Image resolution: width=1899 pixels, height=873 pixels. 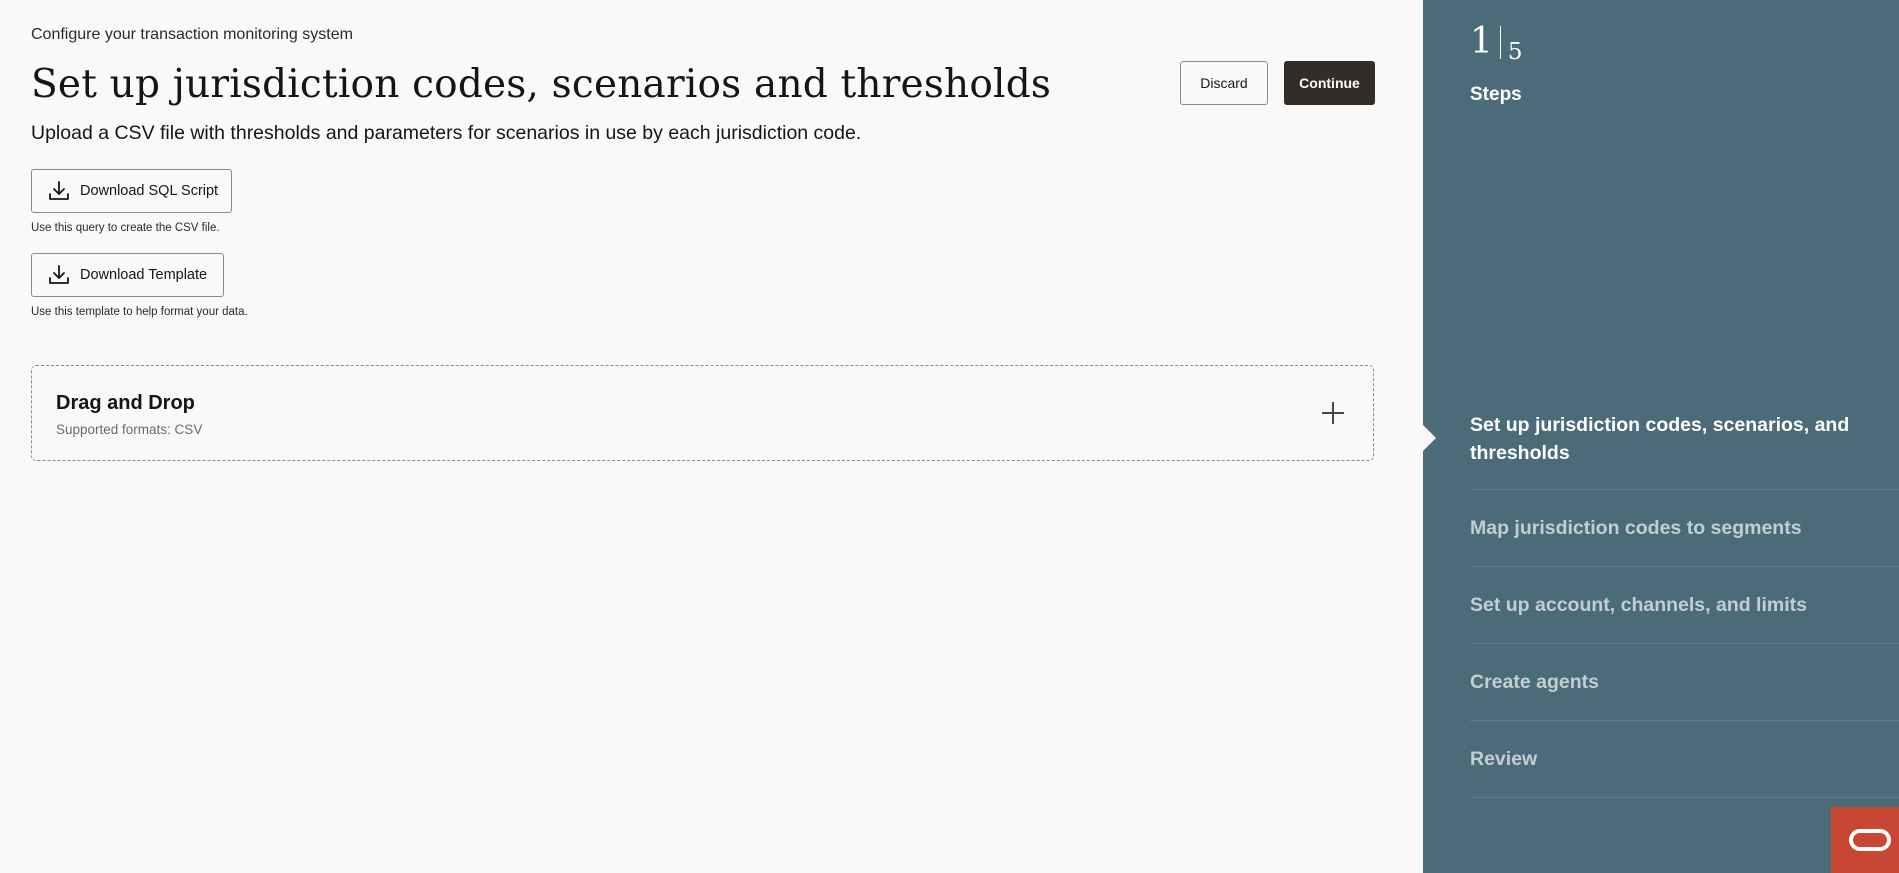 I want to click on file-dropzone: Drag and Drop Supported formats: CSV, so click(x=702, y=413).